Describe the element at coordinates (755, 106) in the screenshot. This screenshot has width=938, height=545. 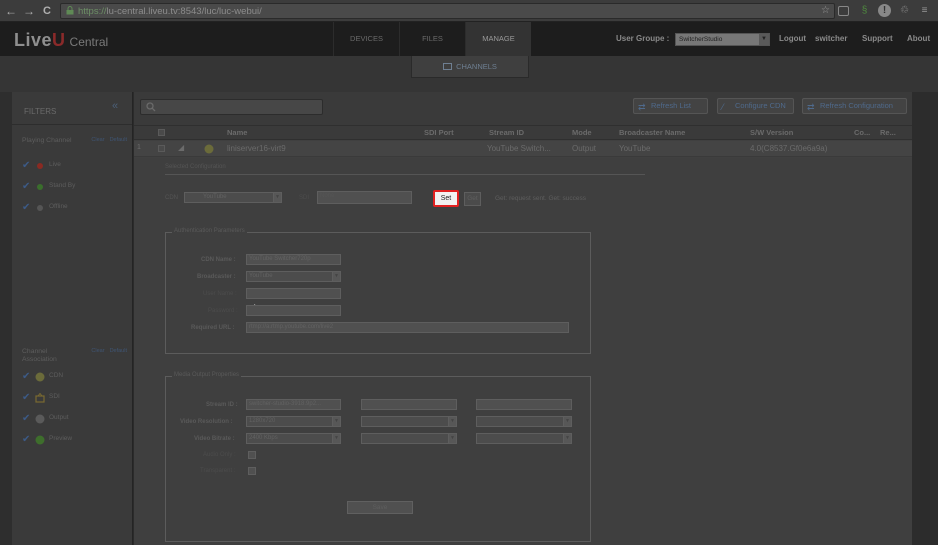
I see `configure-cdn-button: ⁄ Configure CDN` at that location.